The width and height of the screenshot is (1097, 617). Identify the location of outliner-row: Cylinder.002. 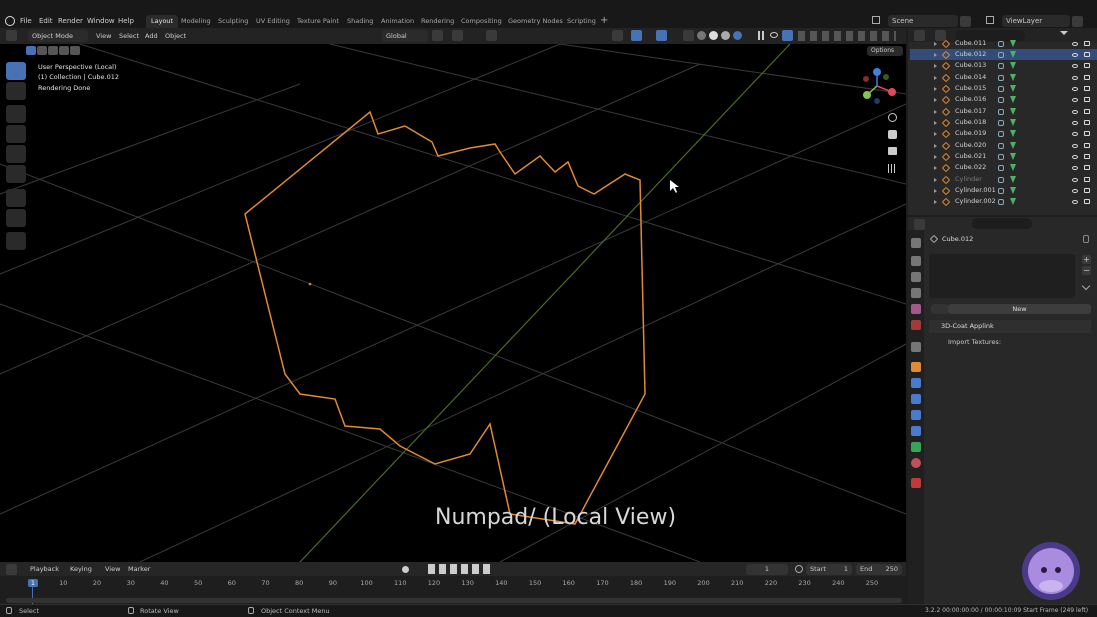
(1003, 201).